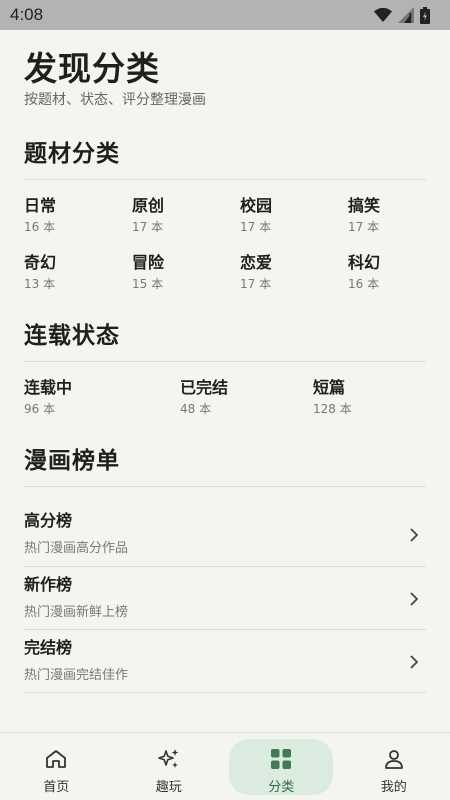 The height and width of the screenshot is (800, 450). What do you see at coordinates (40, 284) in the screenshot?
I see `genre-count: 13 本` at bounding box center [40, 284].